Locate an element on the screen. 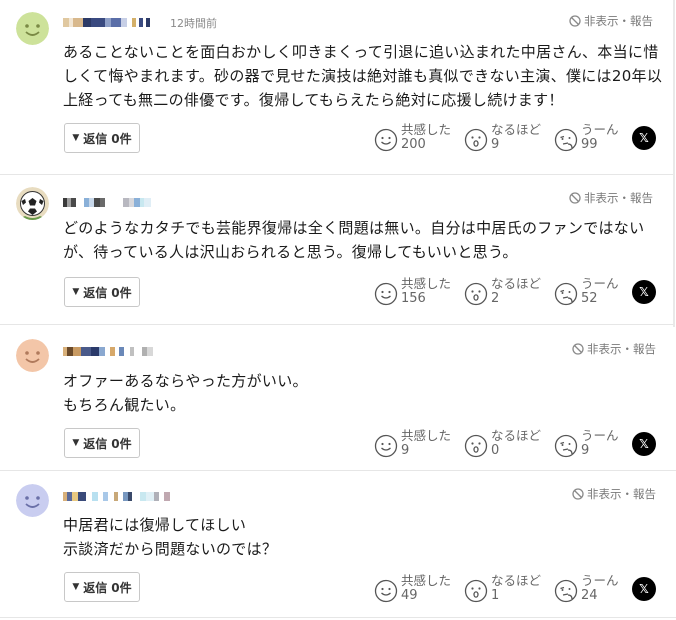 The width and height of the screenshot is (676, 620). reaction-kyokan: 共感した 49 is located at coordinates (412, 588).